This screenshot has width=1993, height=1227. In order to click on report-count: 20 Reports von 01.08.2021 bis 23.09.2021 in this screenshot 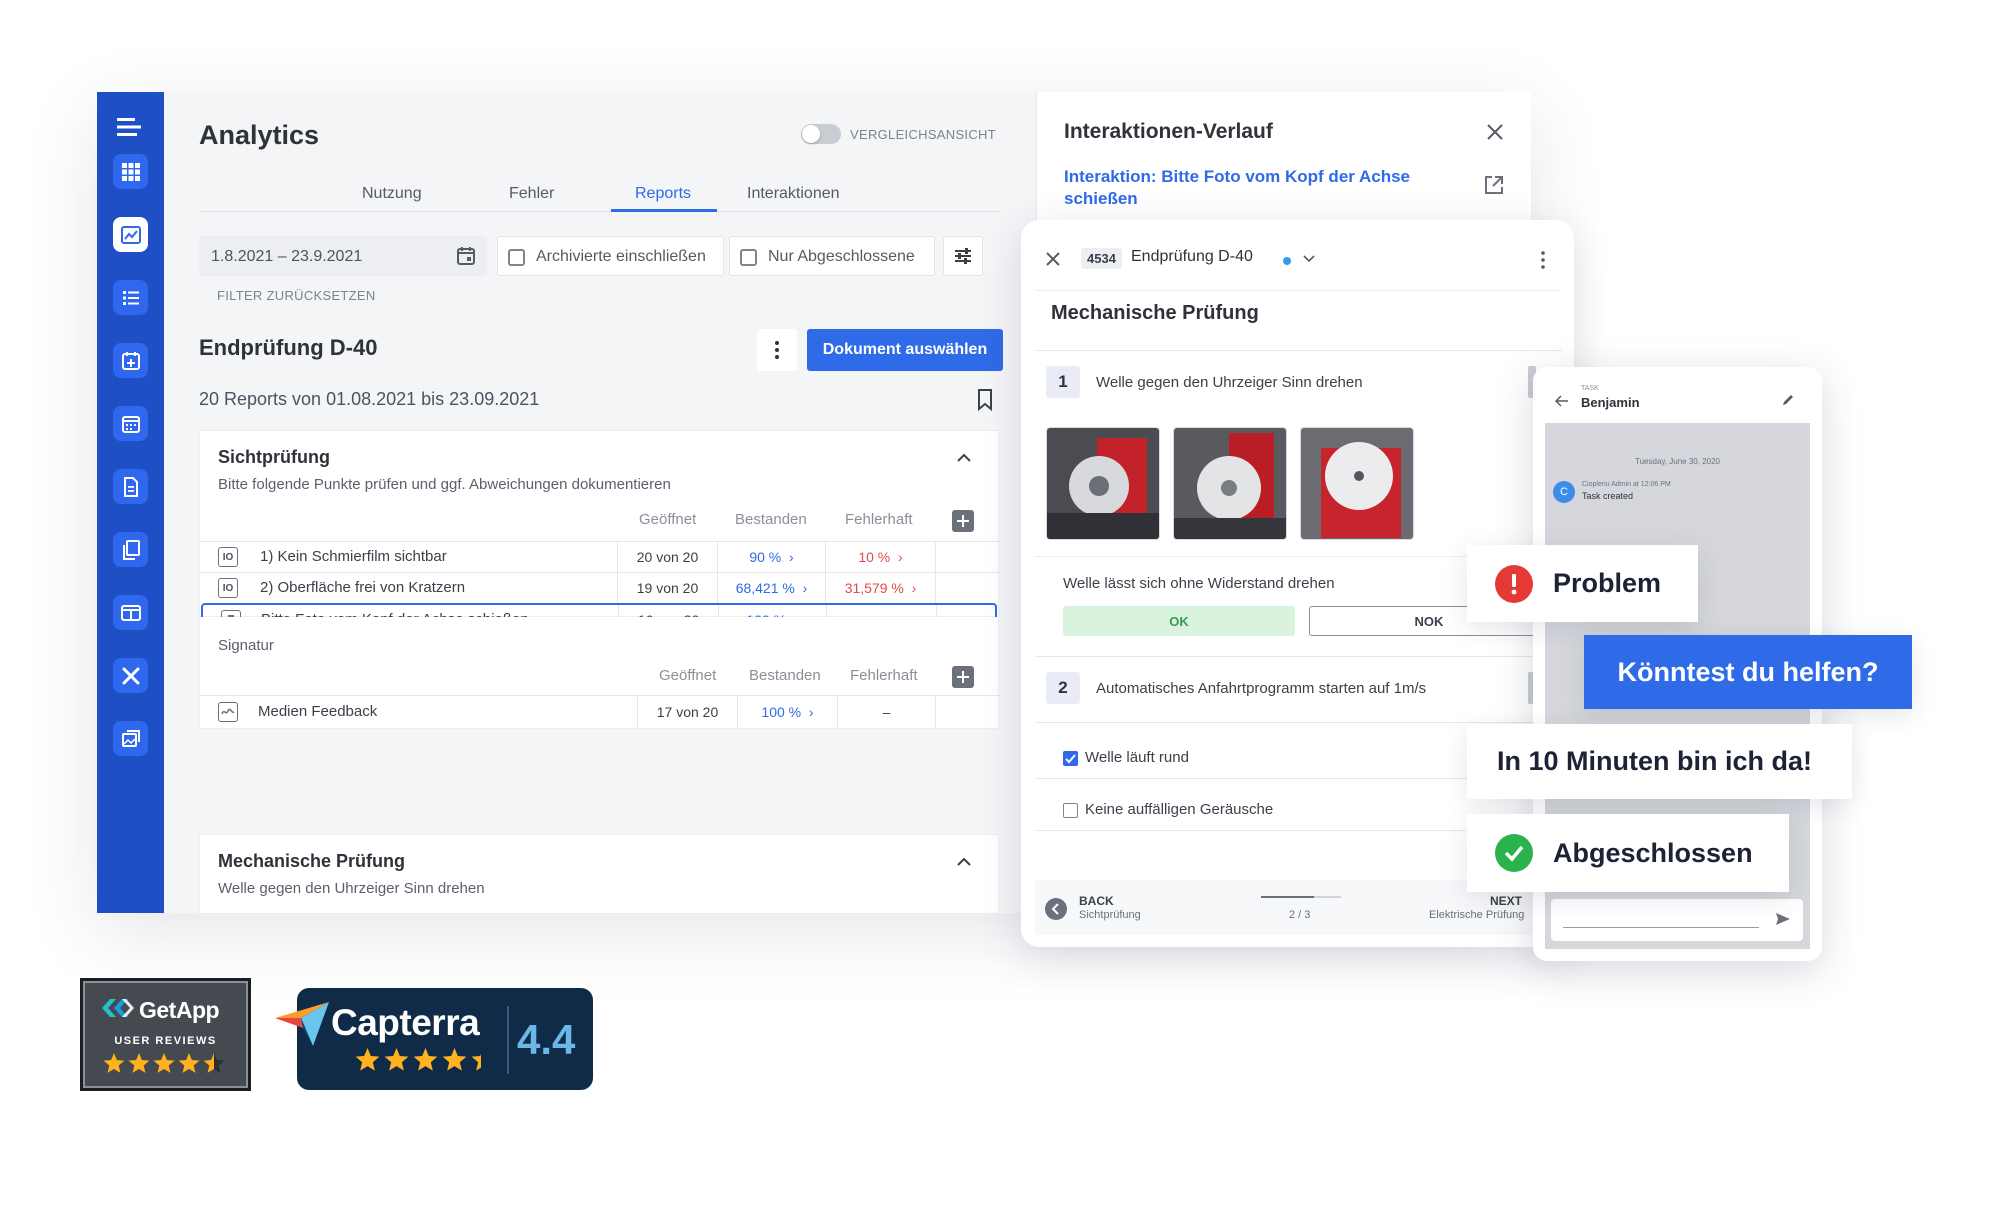, I will do `click(369, 399)`.